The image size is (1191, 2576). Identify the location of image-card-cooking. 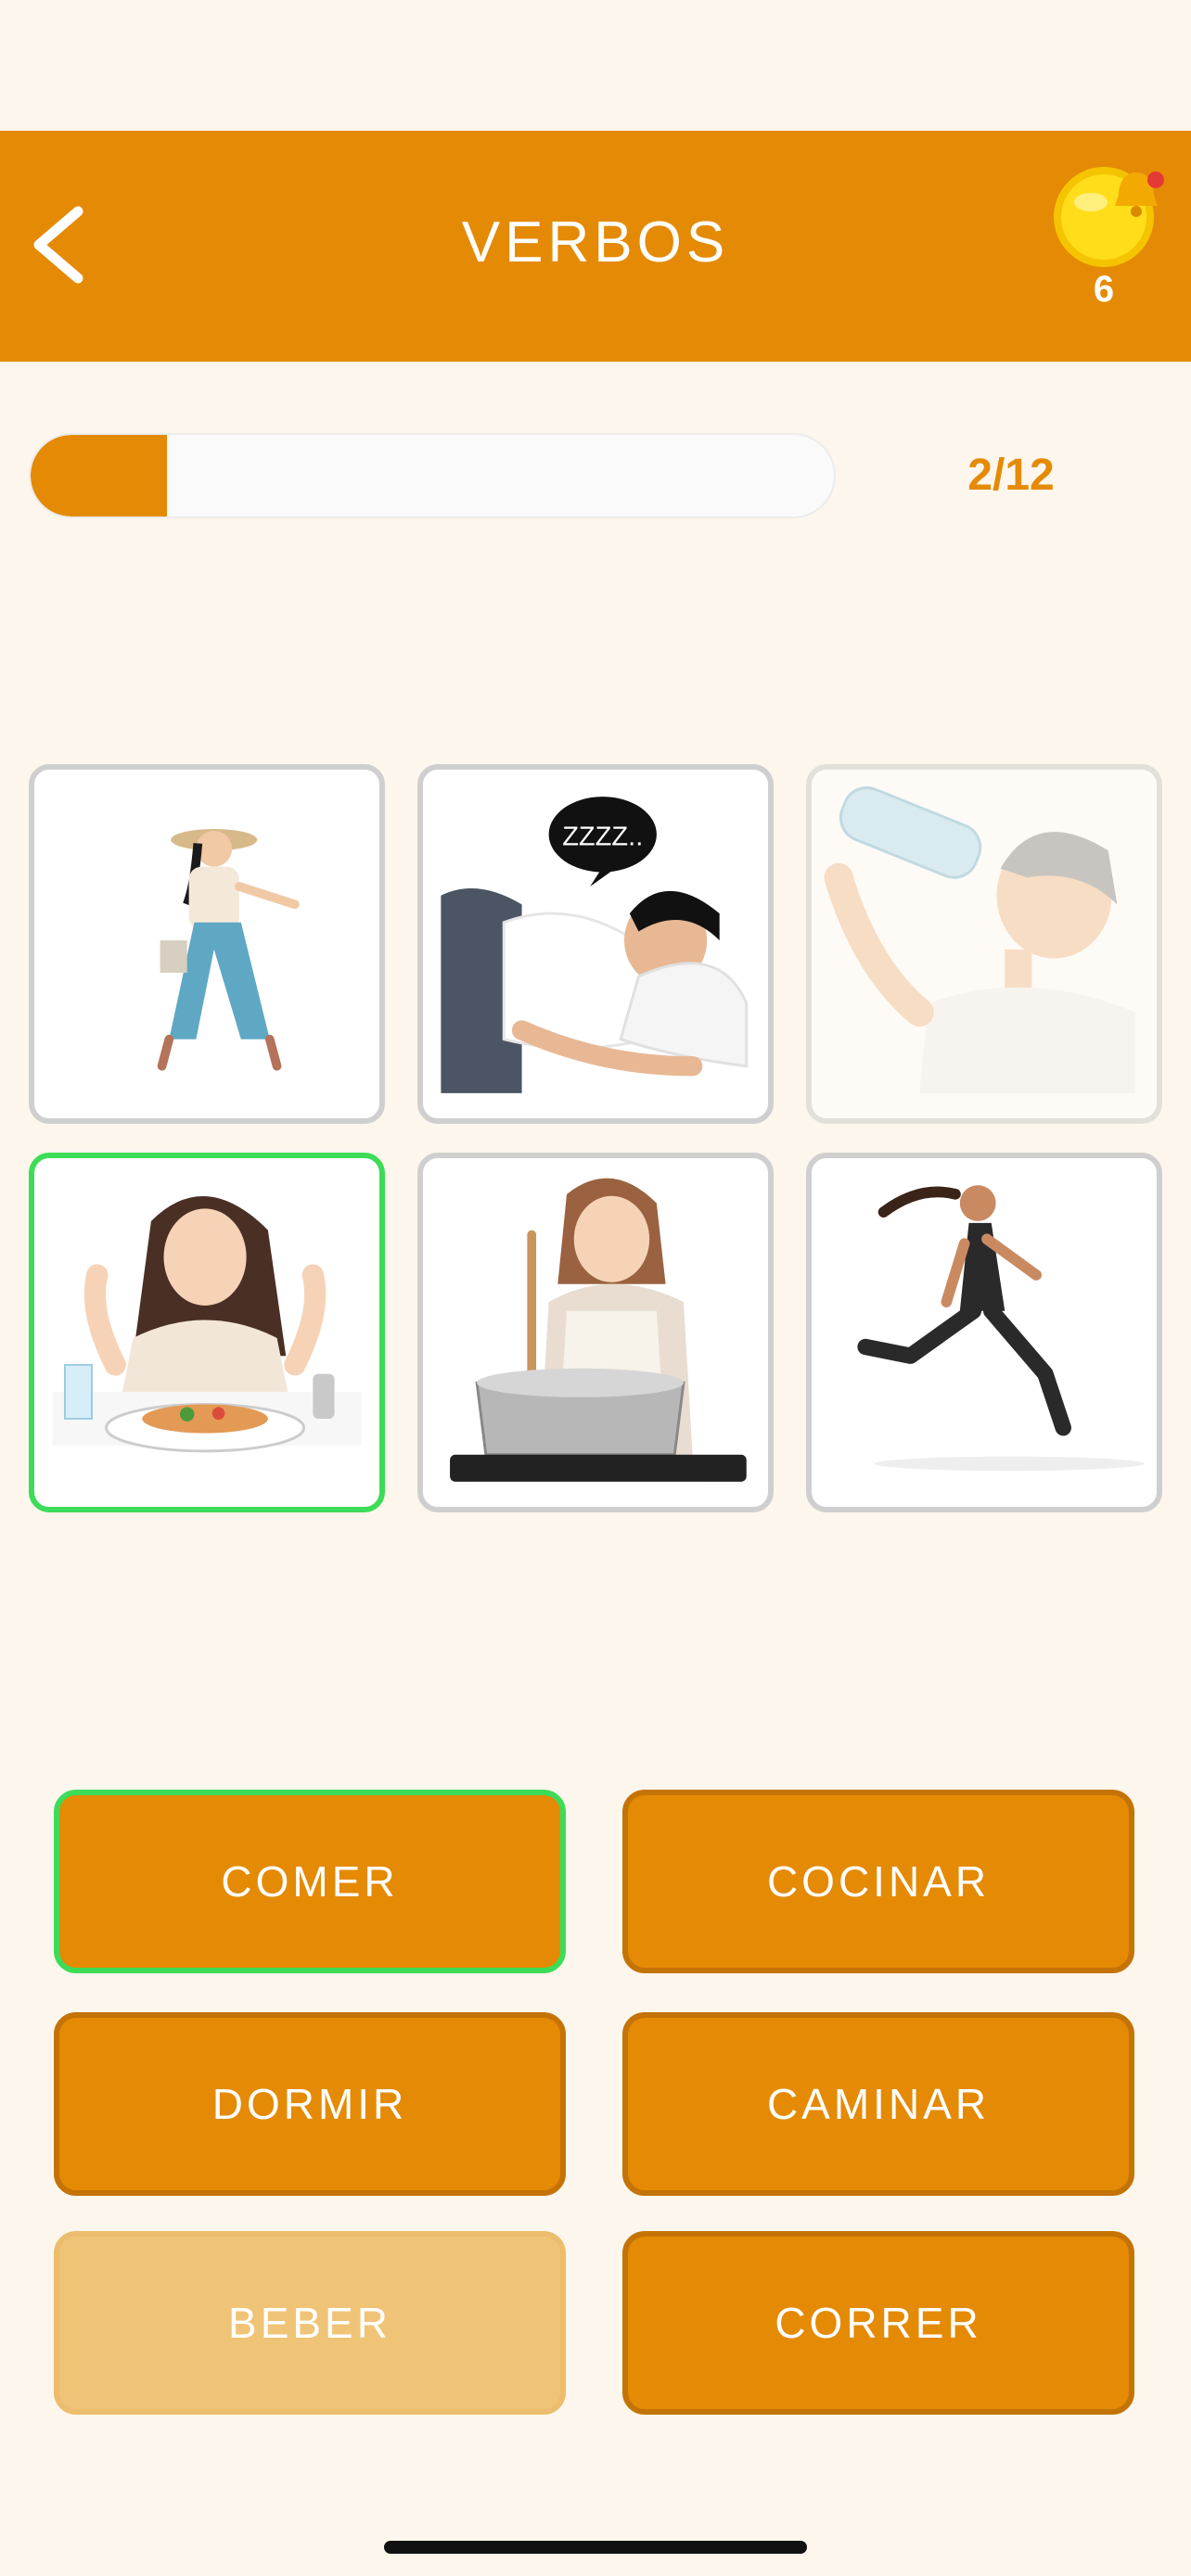
(595, 1332).